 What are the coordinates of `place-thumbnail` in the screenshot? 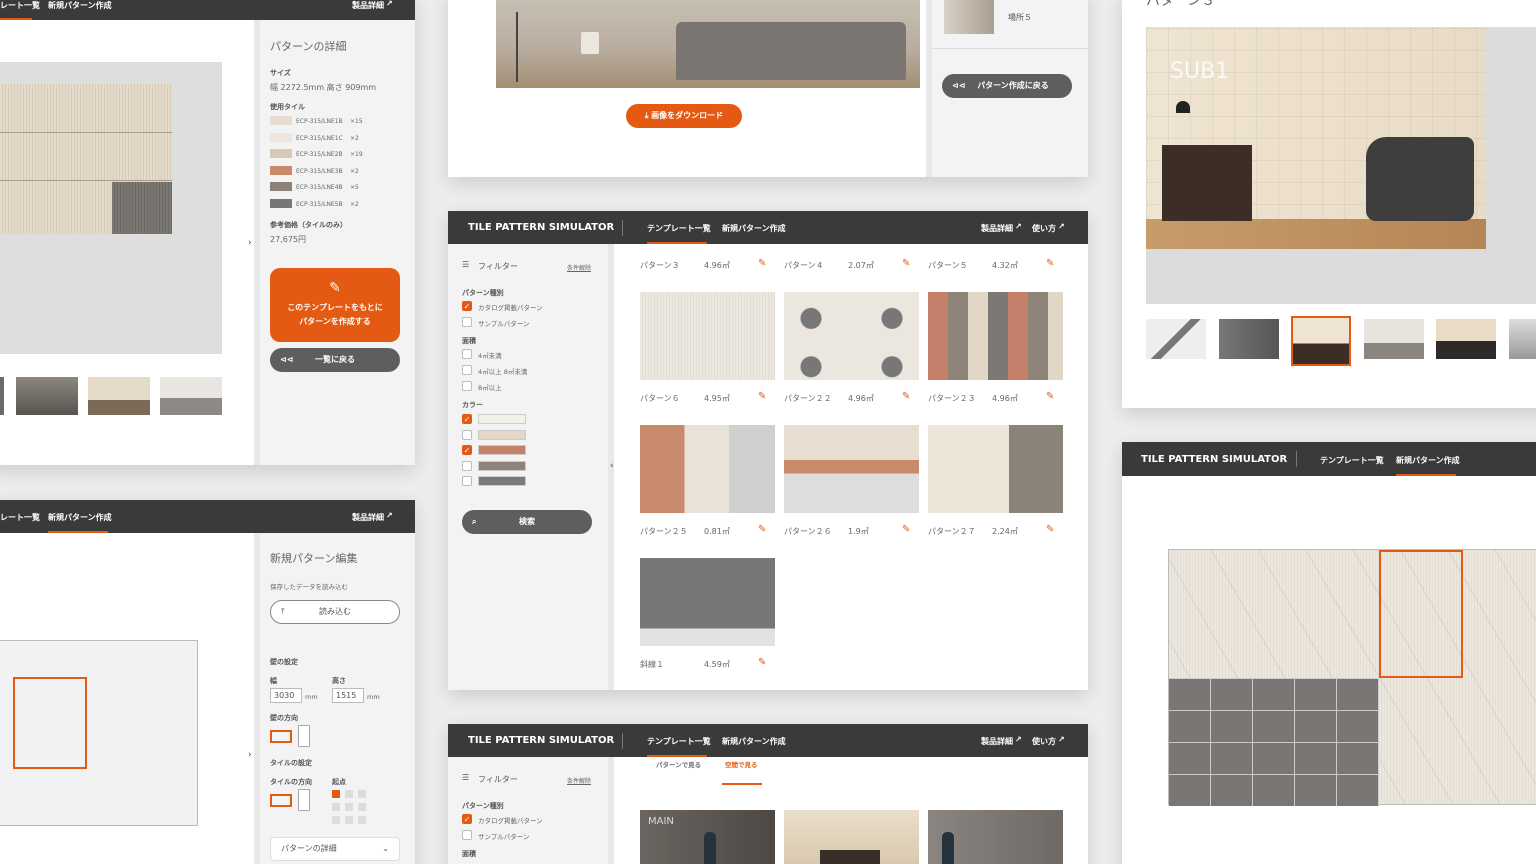 It's located at (969, 17).